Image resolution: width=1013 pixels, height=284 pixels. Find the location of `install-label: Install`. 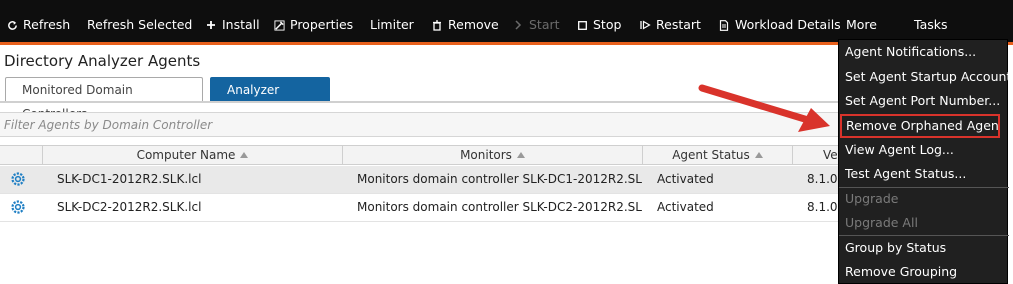

install-label: Install is located at coordinates (241, 24).